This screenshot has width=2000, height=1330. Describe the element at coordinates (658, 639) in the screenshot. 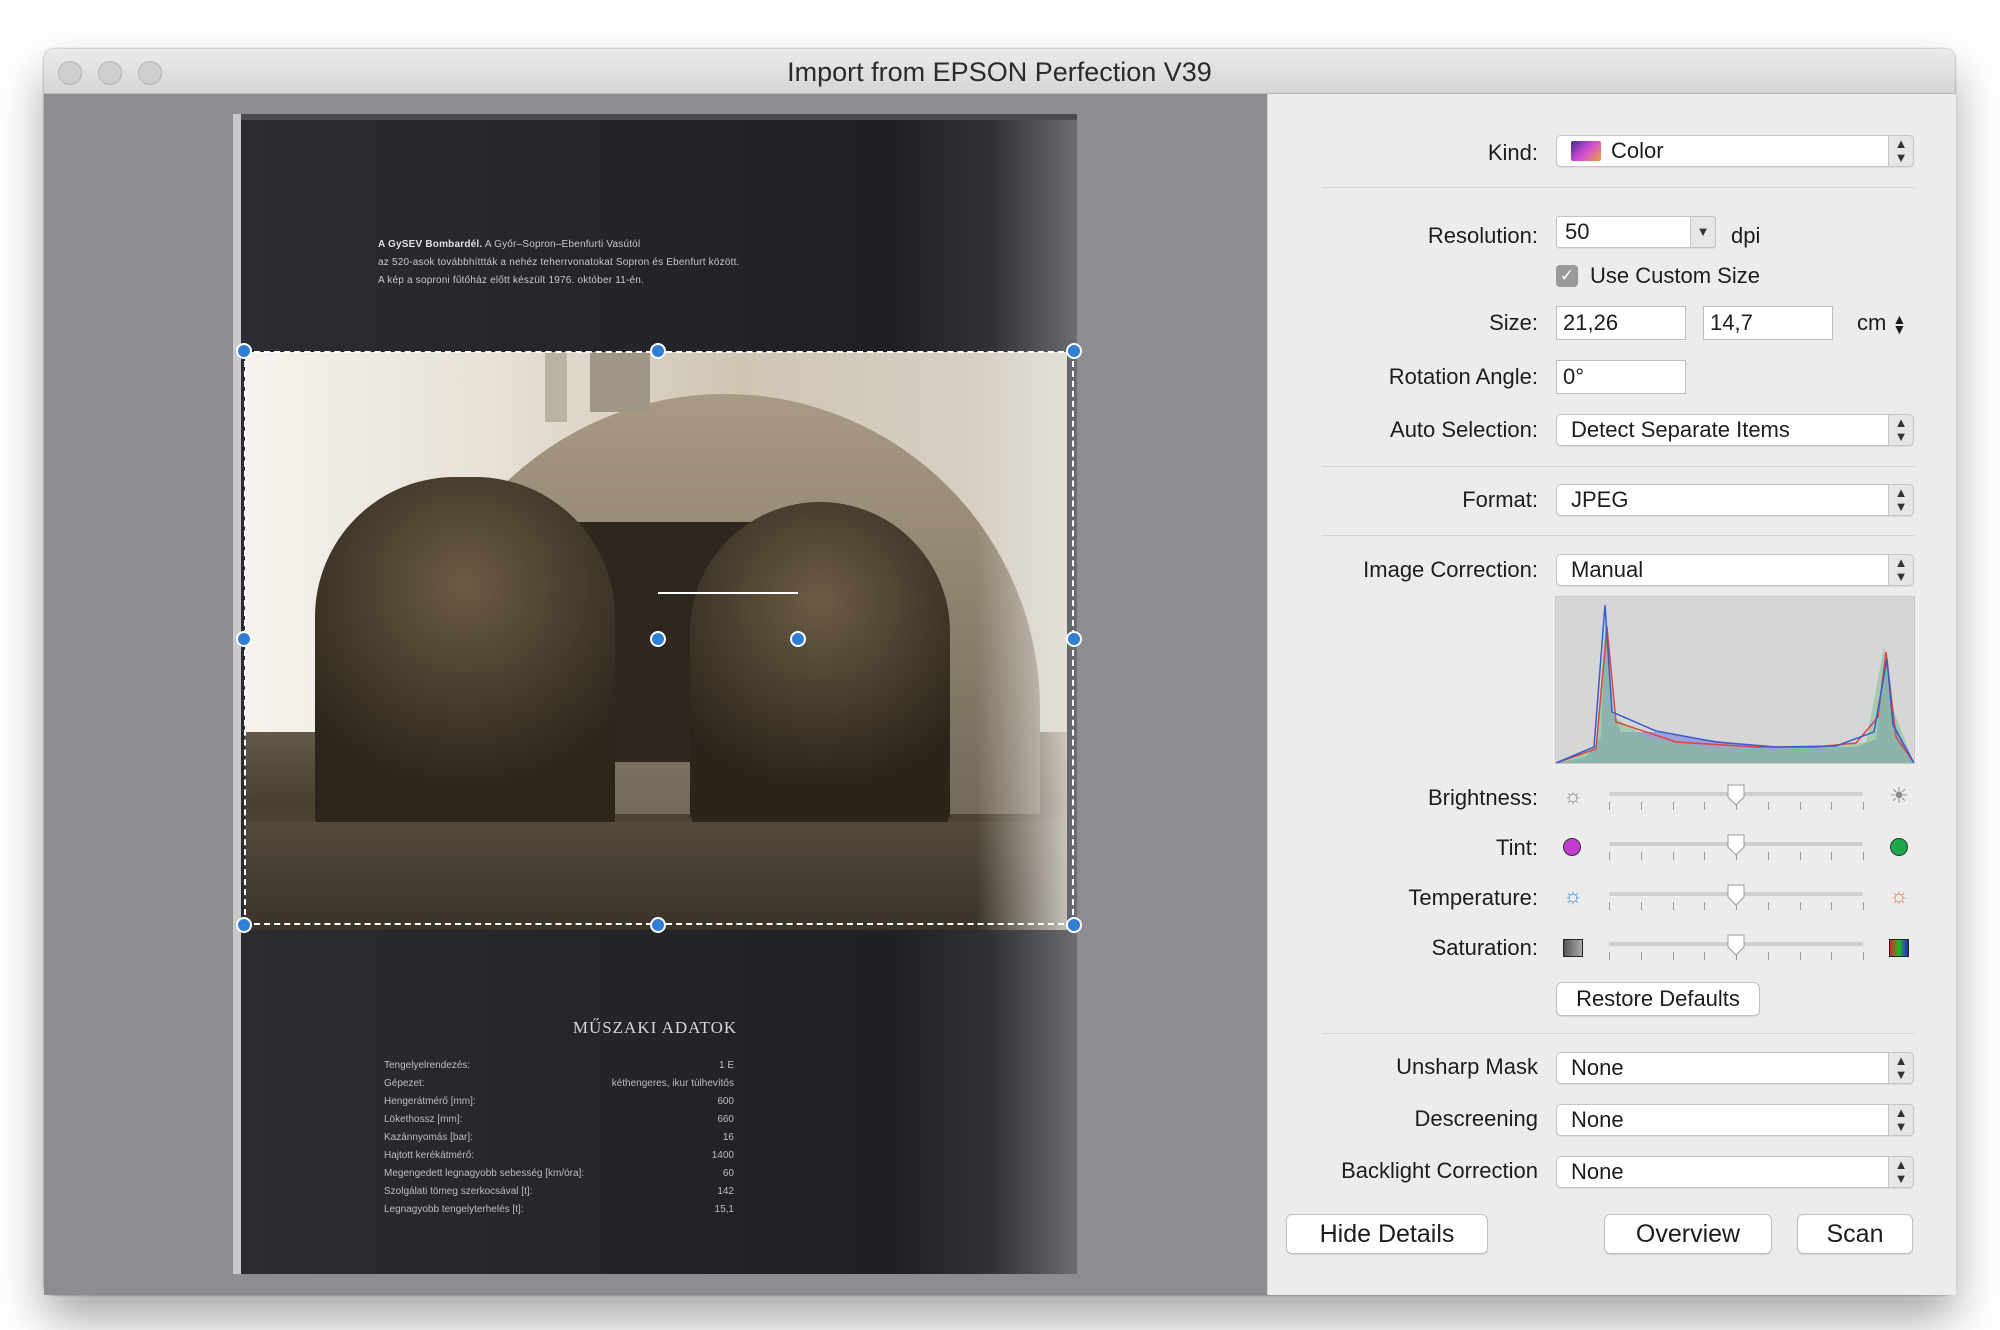

I see `rotation-handle-center` at that location.